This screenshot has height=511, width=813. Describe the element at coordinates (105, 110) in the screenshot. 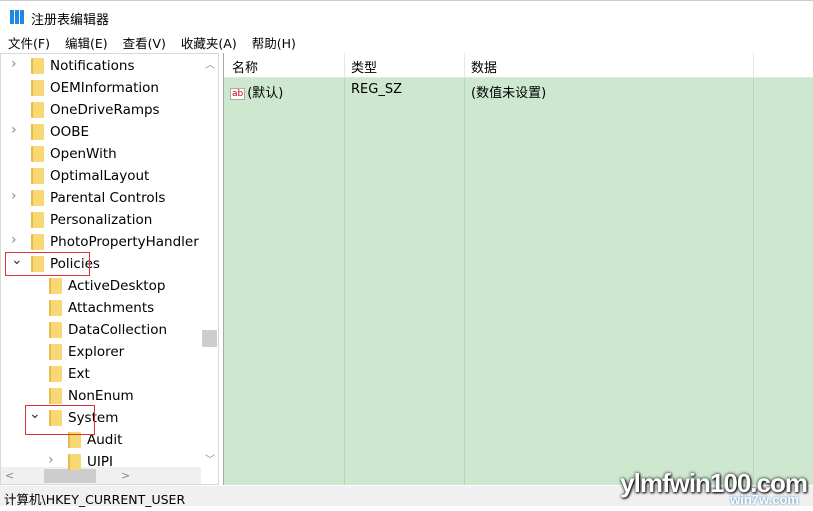

I see `tree-item-label: OneDriveRamps` at that location.